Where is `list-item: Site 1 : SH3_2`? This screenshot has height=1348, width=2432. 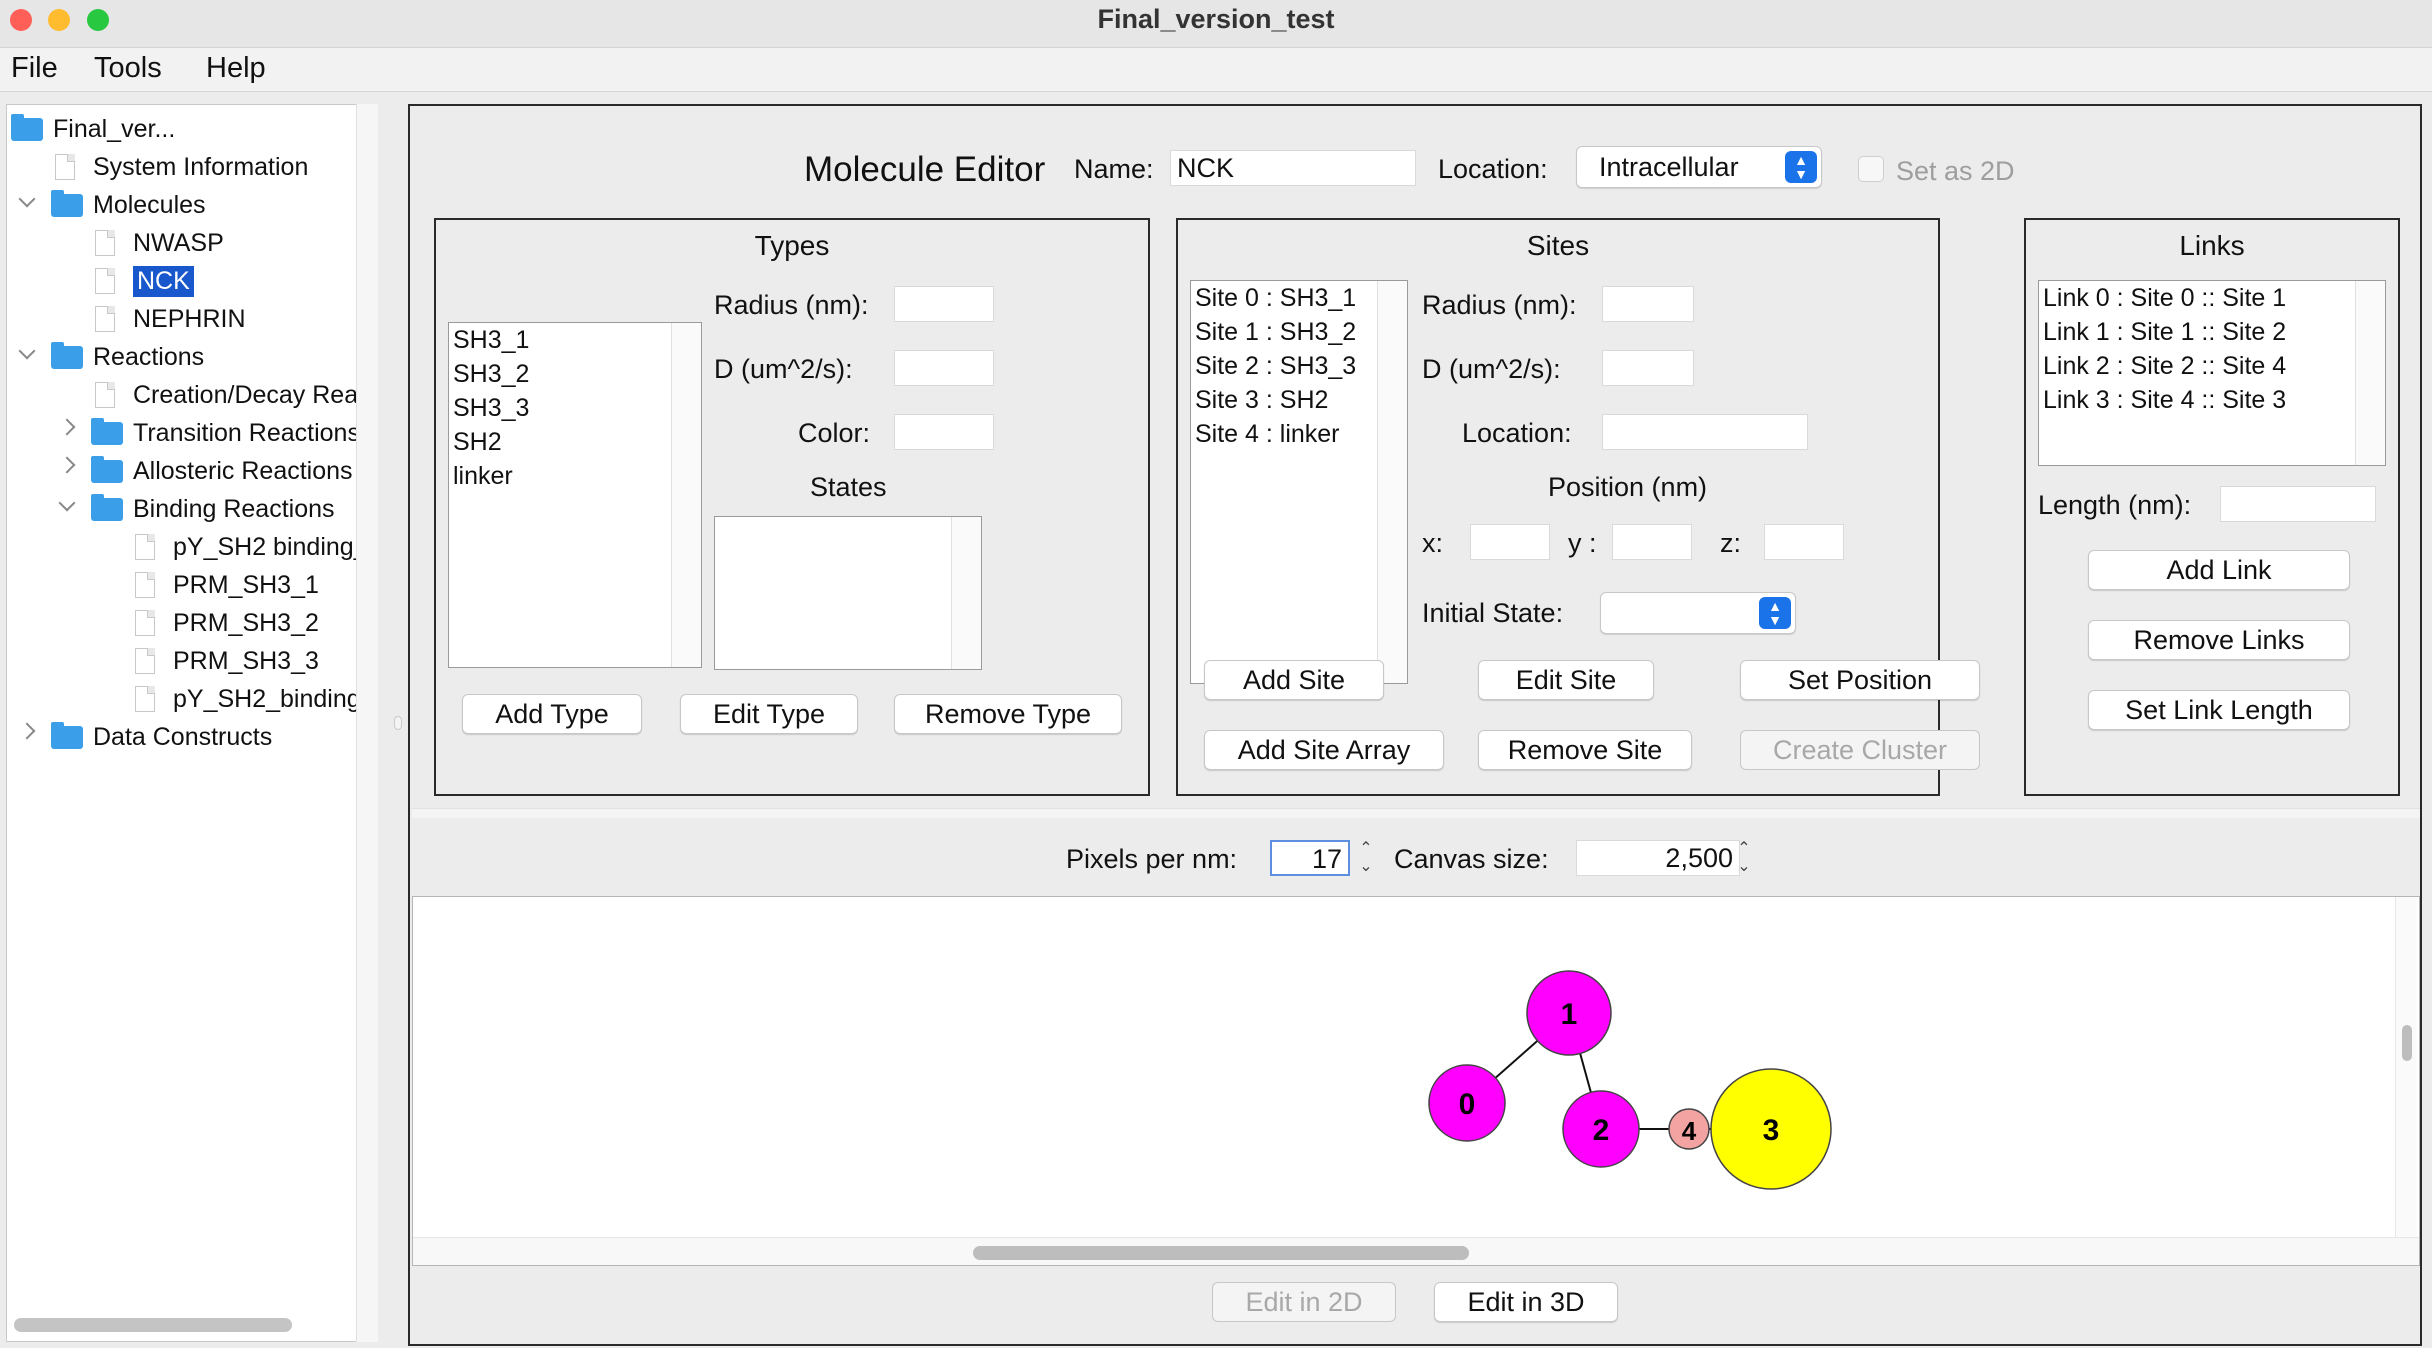
list-item: Site 1 : SH3_2 is located at coordinates (1299, 332).